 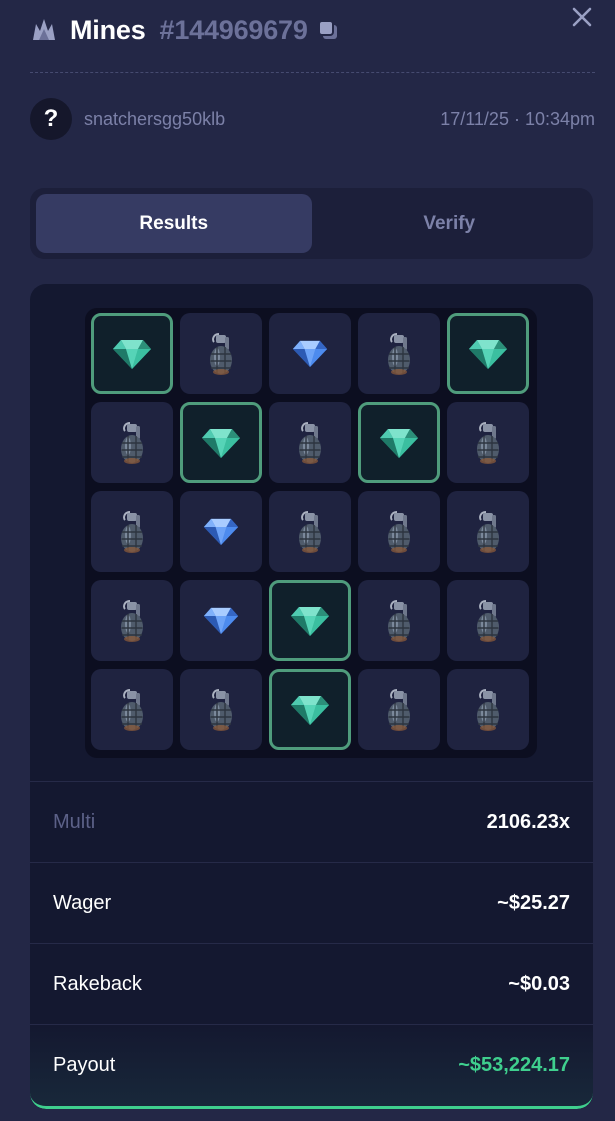 What do you see at coordinates (311, 902) in the screenshot?
I see `wager-row: Wager ~$25.27` at bounding box center [311, 902].